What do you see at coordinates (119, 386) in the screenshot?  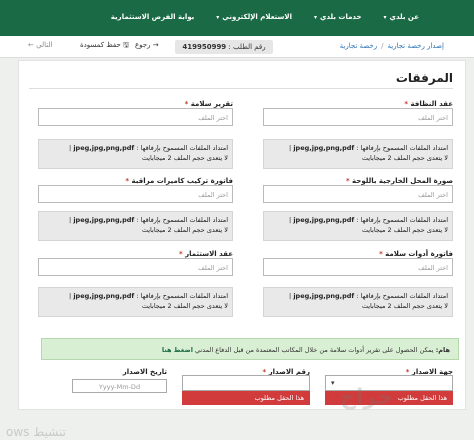 I see `issue-date-input: Yyyy-Mm-Dd` at bounding box center [119, 386].